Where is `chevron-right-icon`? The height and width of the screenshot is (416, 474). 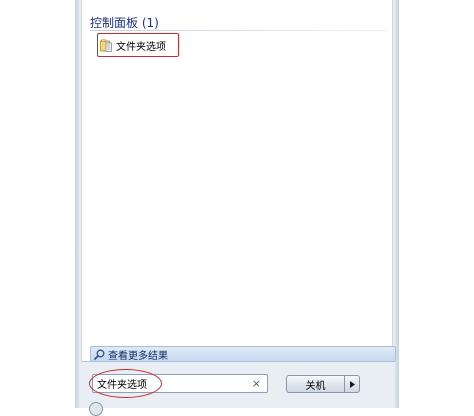
chevron-right-icon is located at coordinates (352, 384).